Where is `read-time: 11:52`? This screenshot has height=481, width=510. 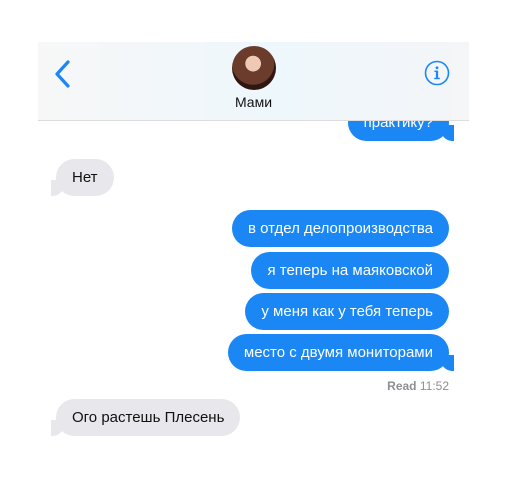
read-time: 11:52 is located at coordinates (434, 386).